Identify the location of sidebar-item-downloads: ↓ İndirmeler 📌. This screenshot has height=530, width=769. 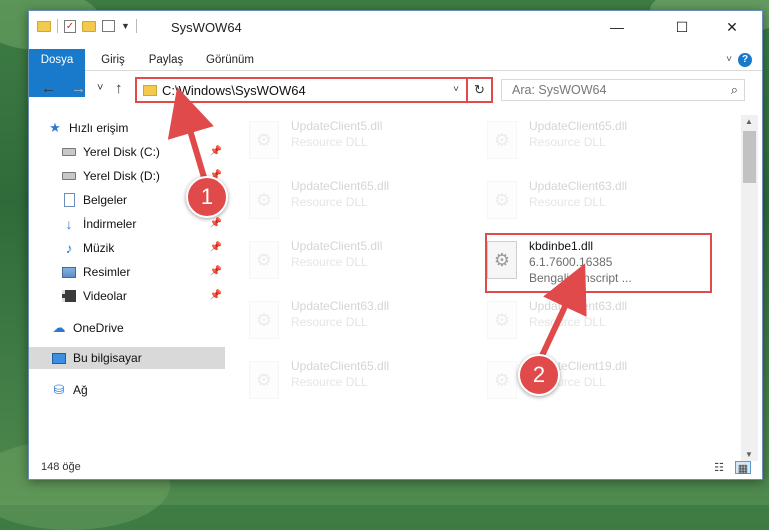
(127, 224).